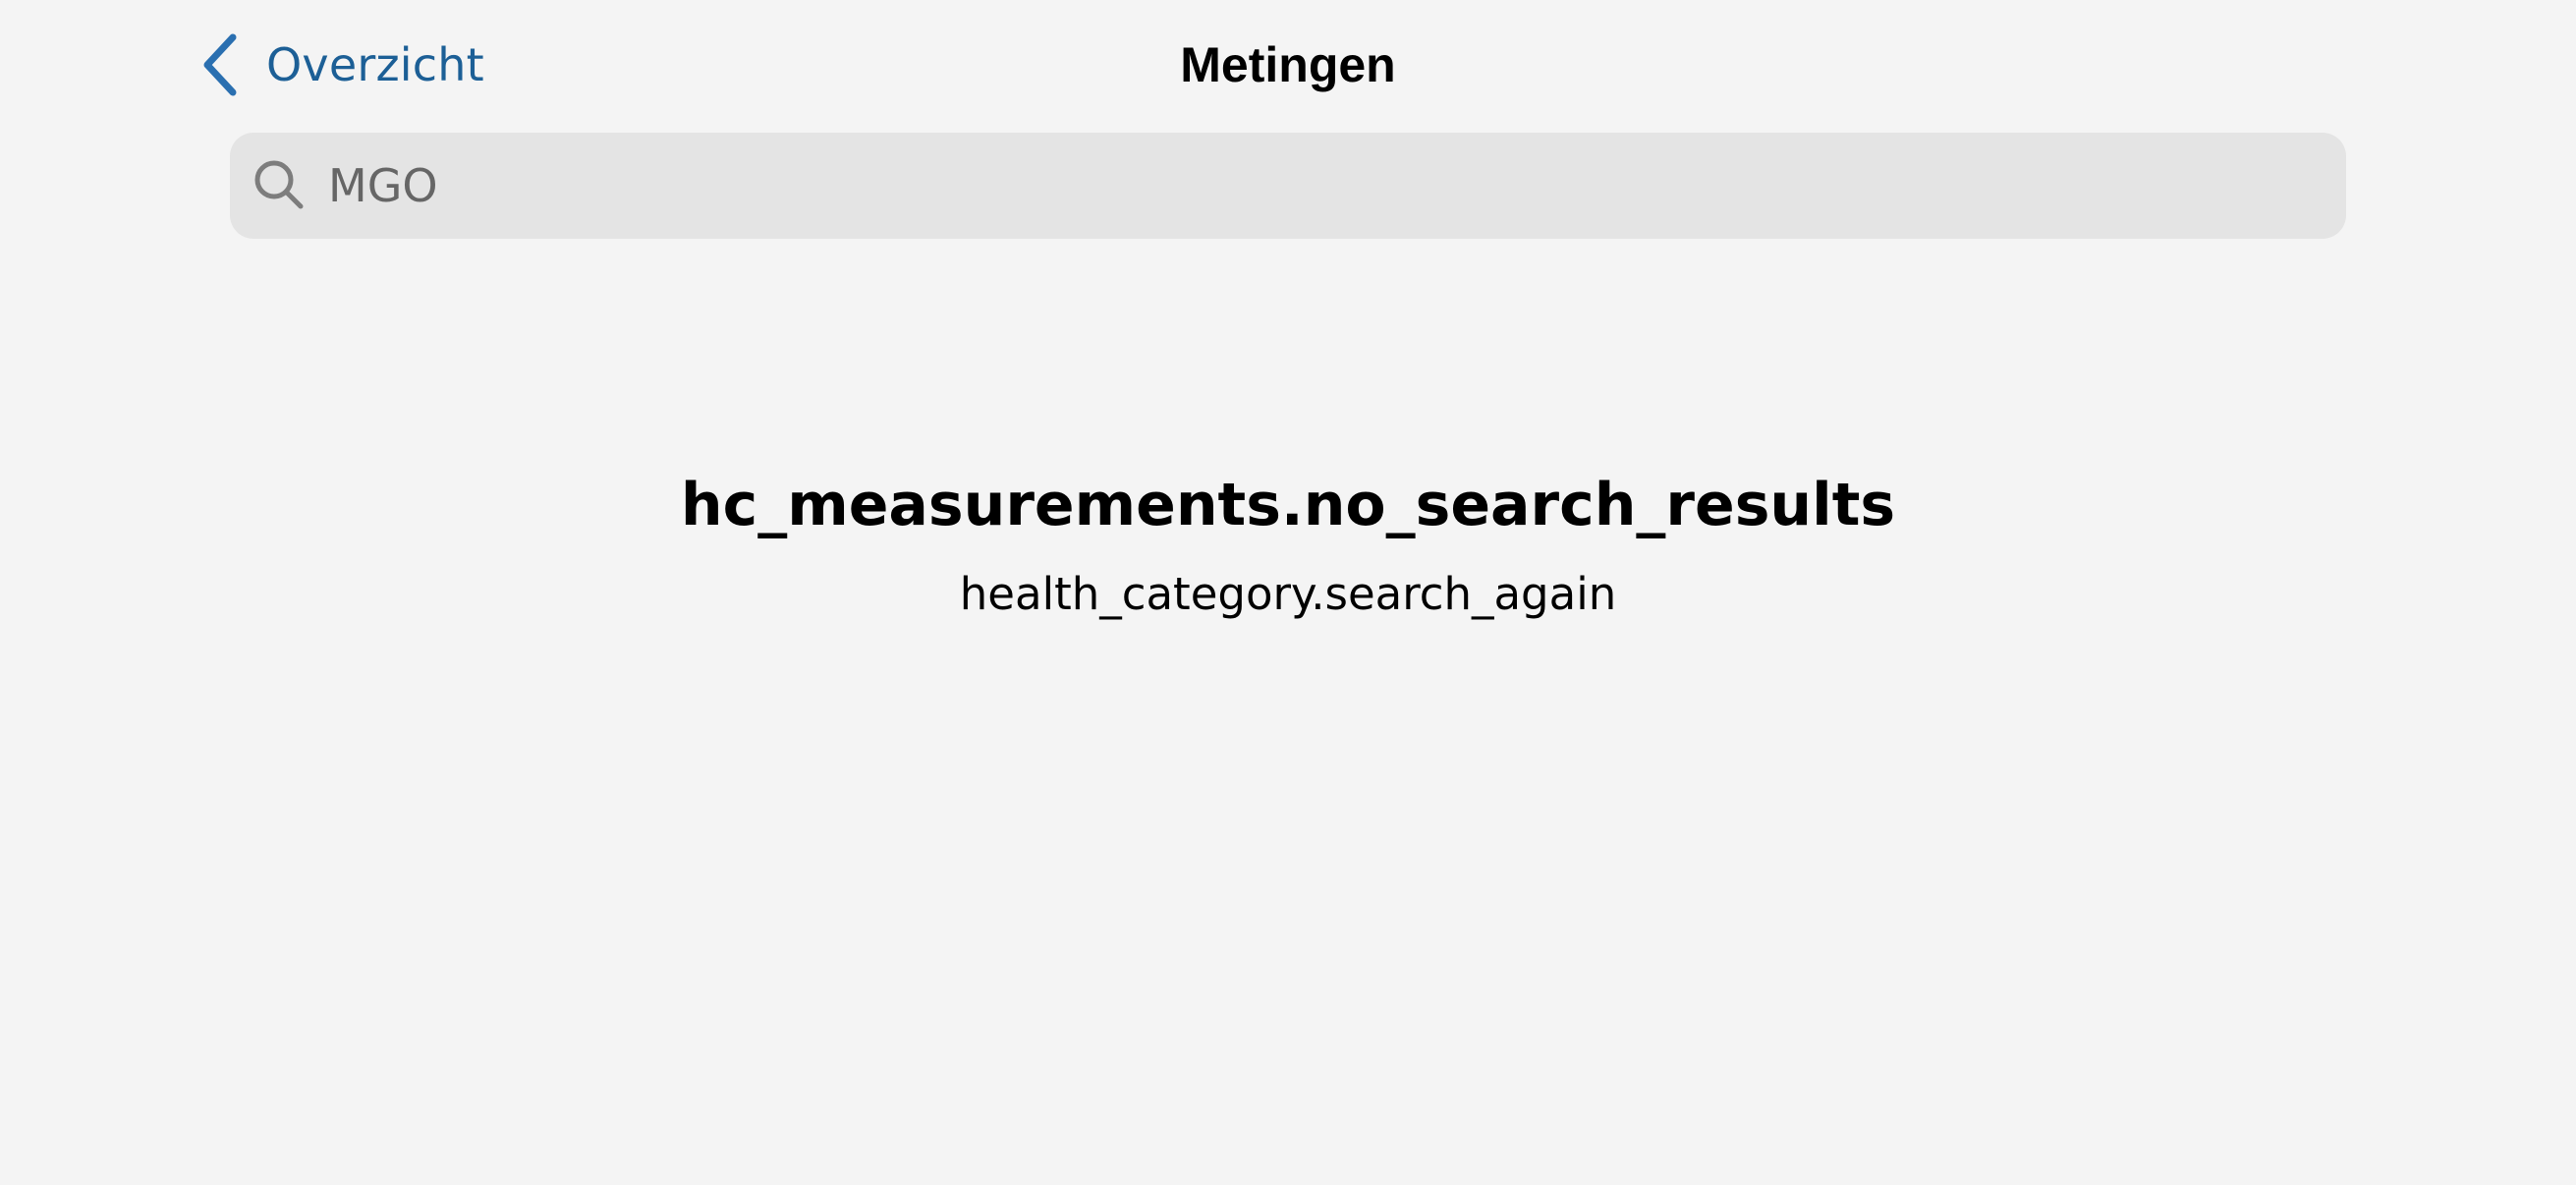  Describe the element at coordinates (280, 185) in the screenshot. I see `search-icon` at that location.